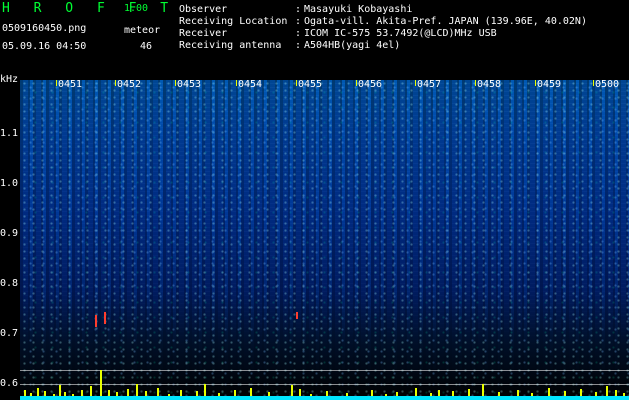  I want to click on antenna-value: A504HB(yagi 4el), so click(352, 45).